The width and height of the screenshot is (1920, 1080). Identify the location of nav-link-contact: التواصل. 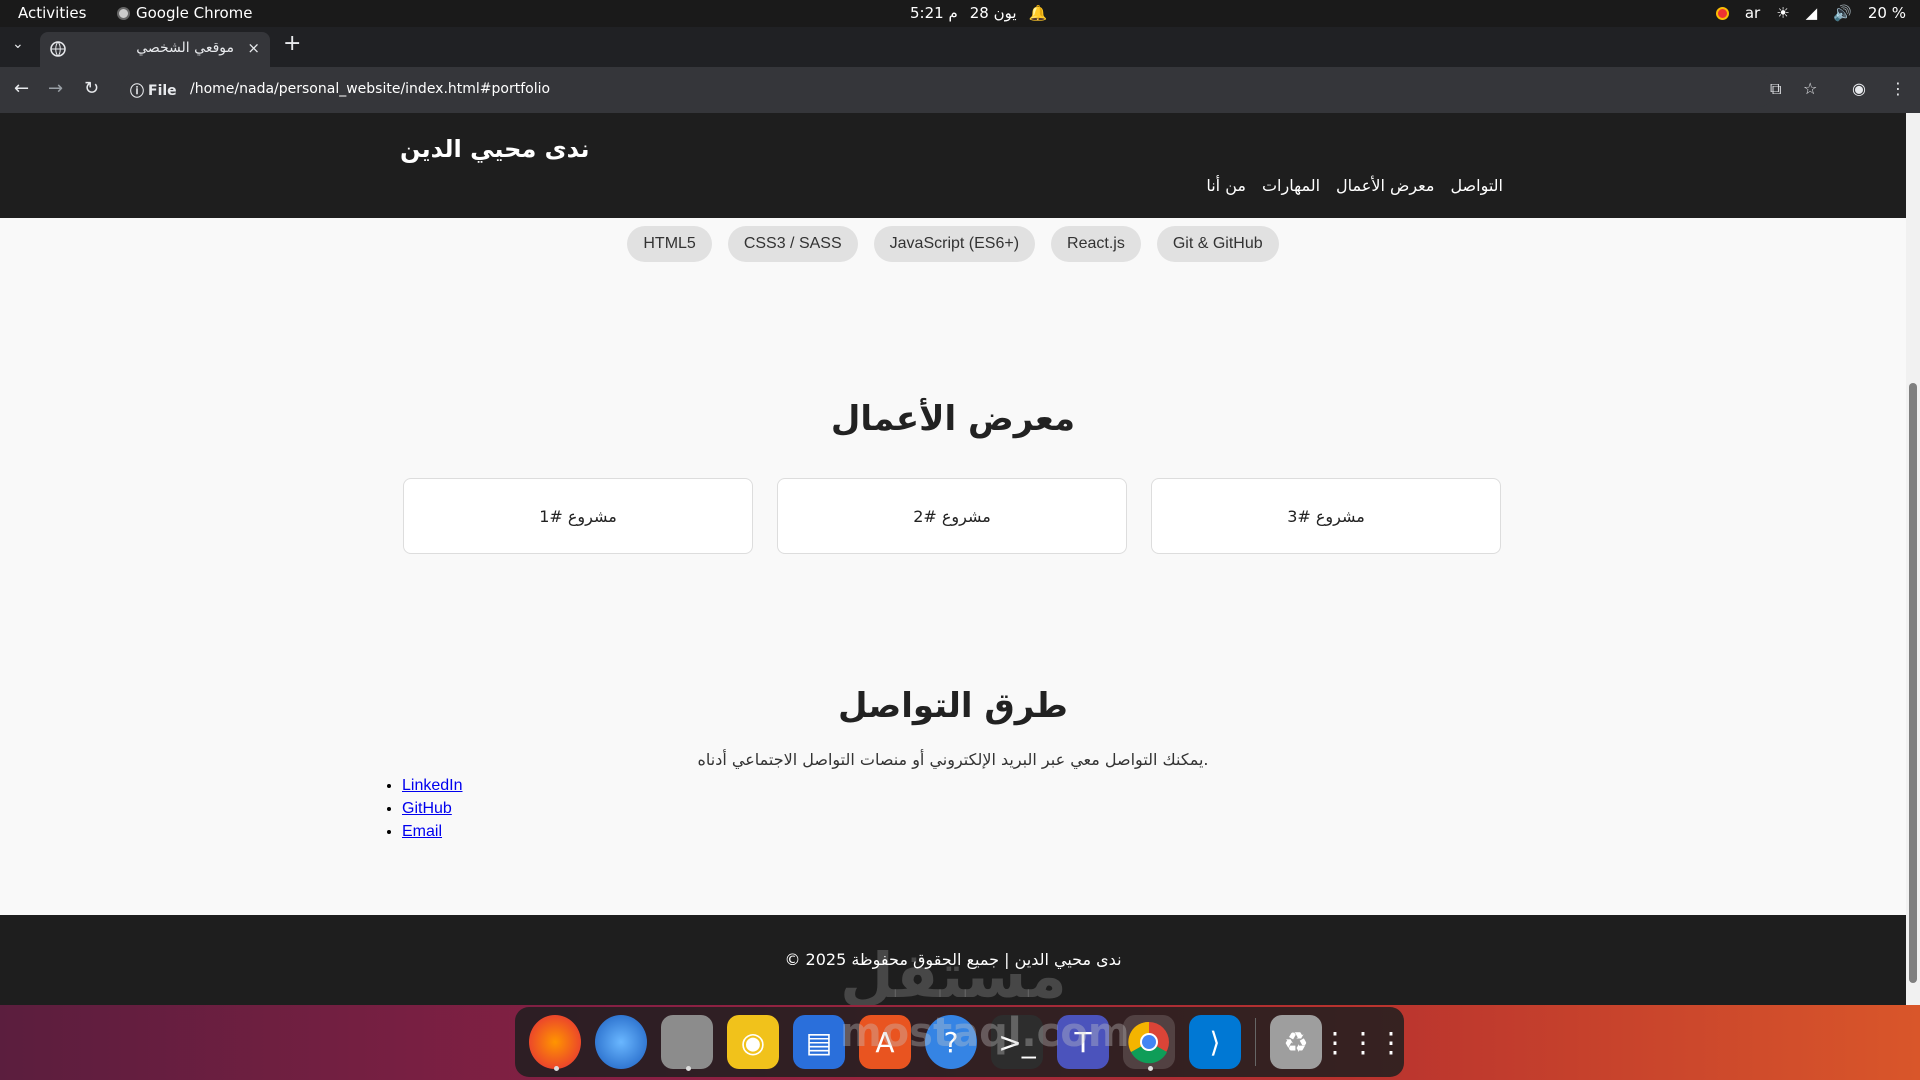
(1476, 185).